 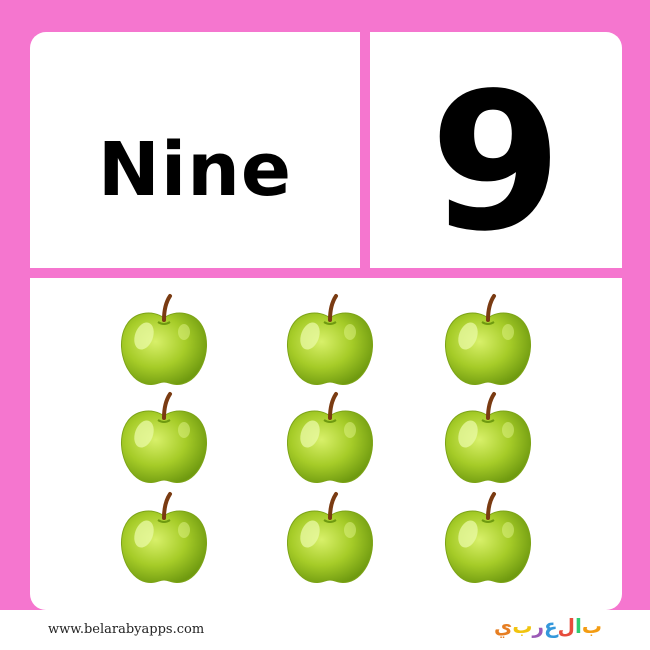 I want to click on number-word: Nine, so click(x=195, y=170).